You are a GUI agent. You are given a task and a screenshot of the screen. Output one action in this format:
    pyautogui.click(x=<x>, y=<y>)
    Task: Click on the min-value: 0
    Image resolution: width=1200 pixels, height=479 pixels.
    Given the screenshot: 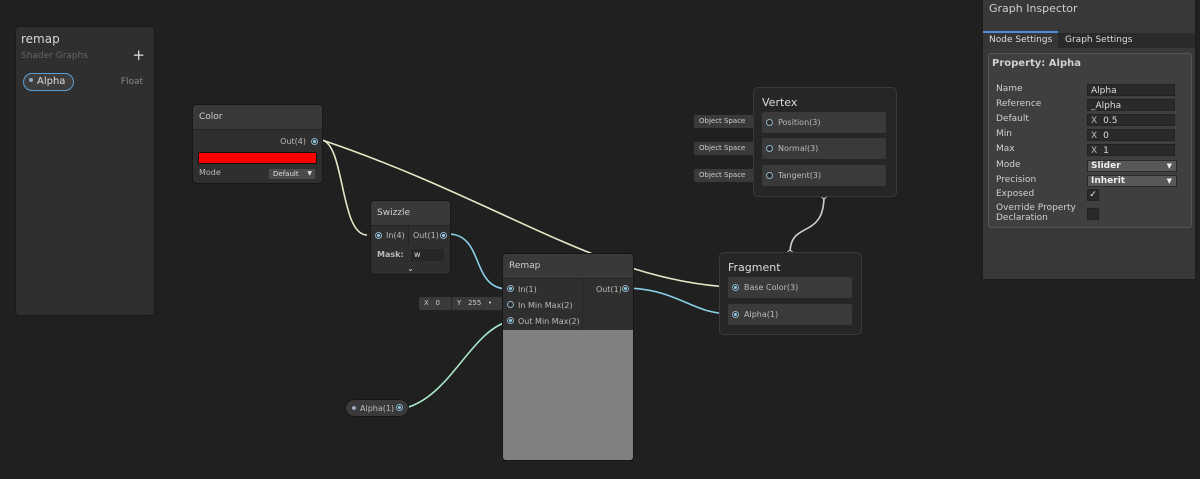 What is the action you would take?
    pyautogui.click(x=1106, y=136)
    